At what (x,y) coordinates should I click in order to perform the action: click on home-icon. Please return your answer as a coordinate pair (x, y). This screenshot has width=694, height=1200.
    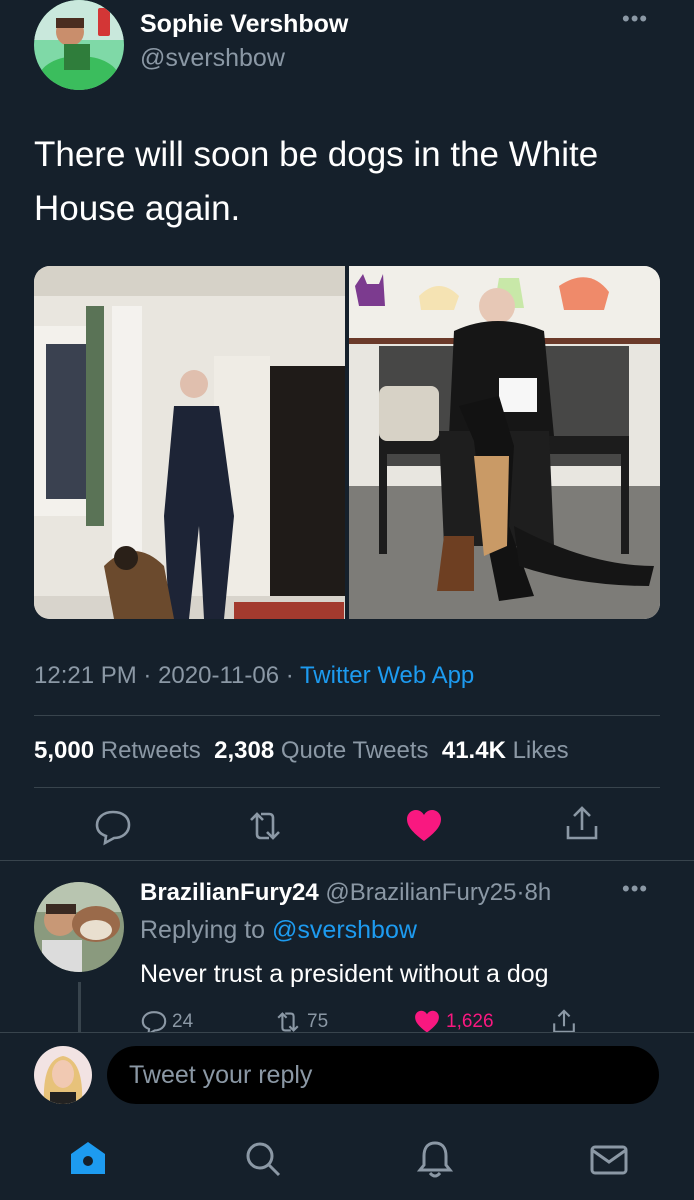
    Looking at the image, I should click on (88, 1159).